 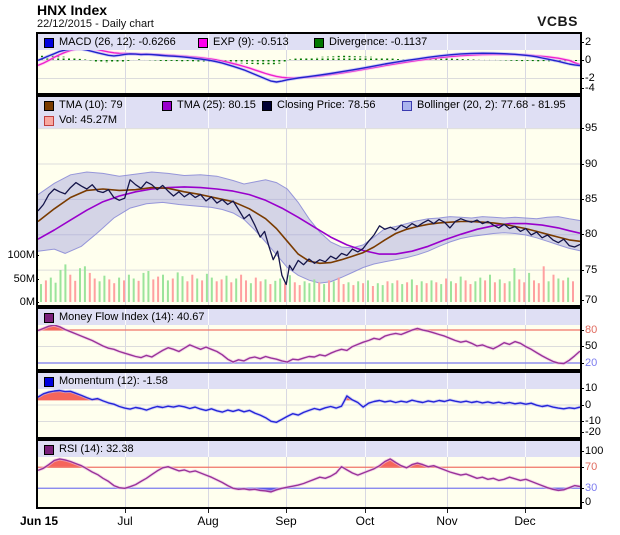 What do you see at coordinates (20, 255) in the screenshot?
I see `volume-axis-label: 100M` at bounding box center [20, 255].